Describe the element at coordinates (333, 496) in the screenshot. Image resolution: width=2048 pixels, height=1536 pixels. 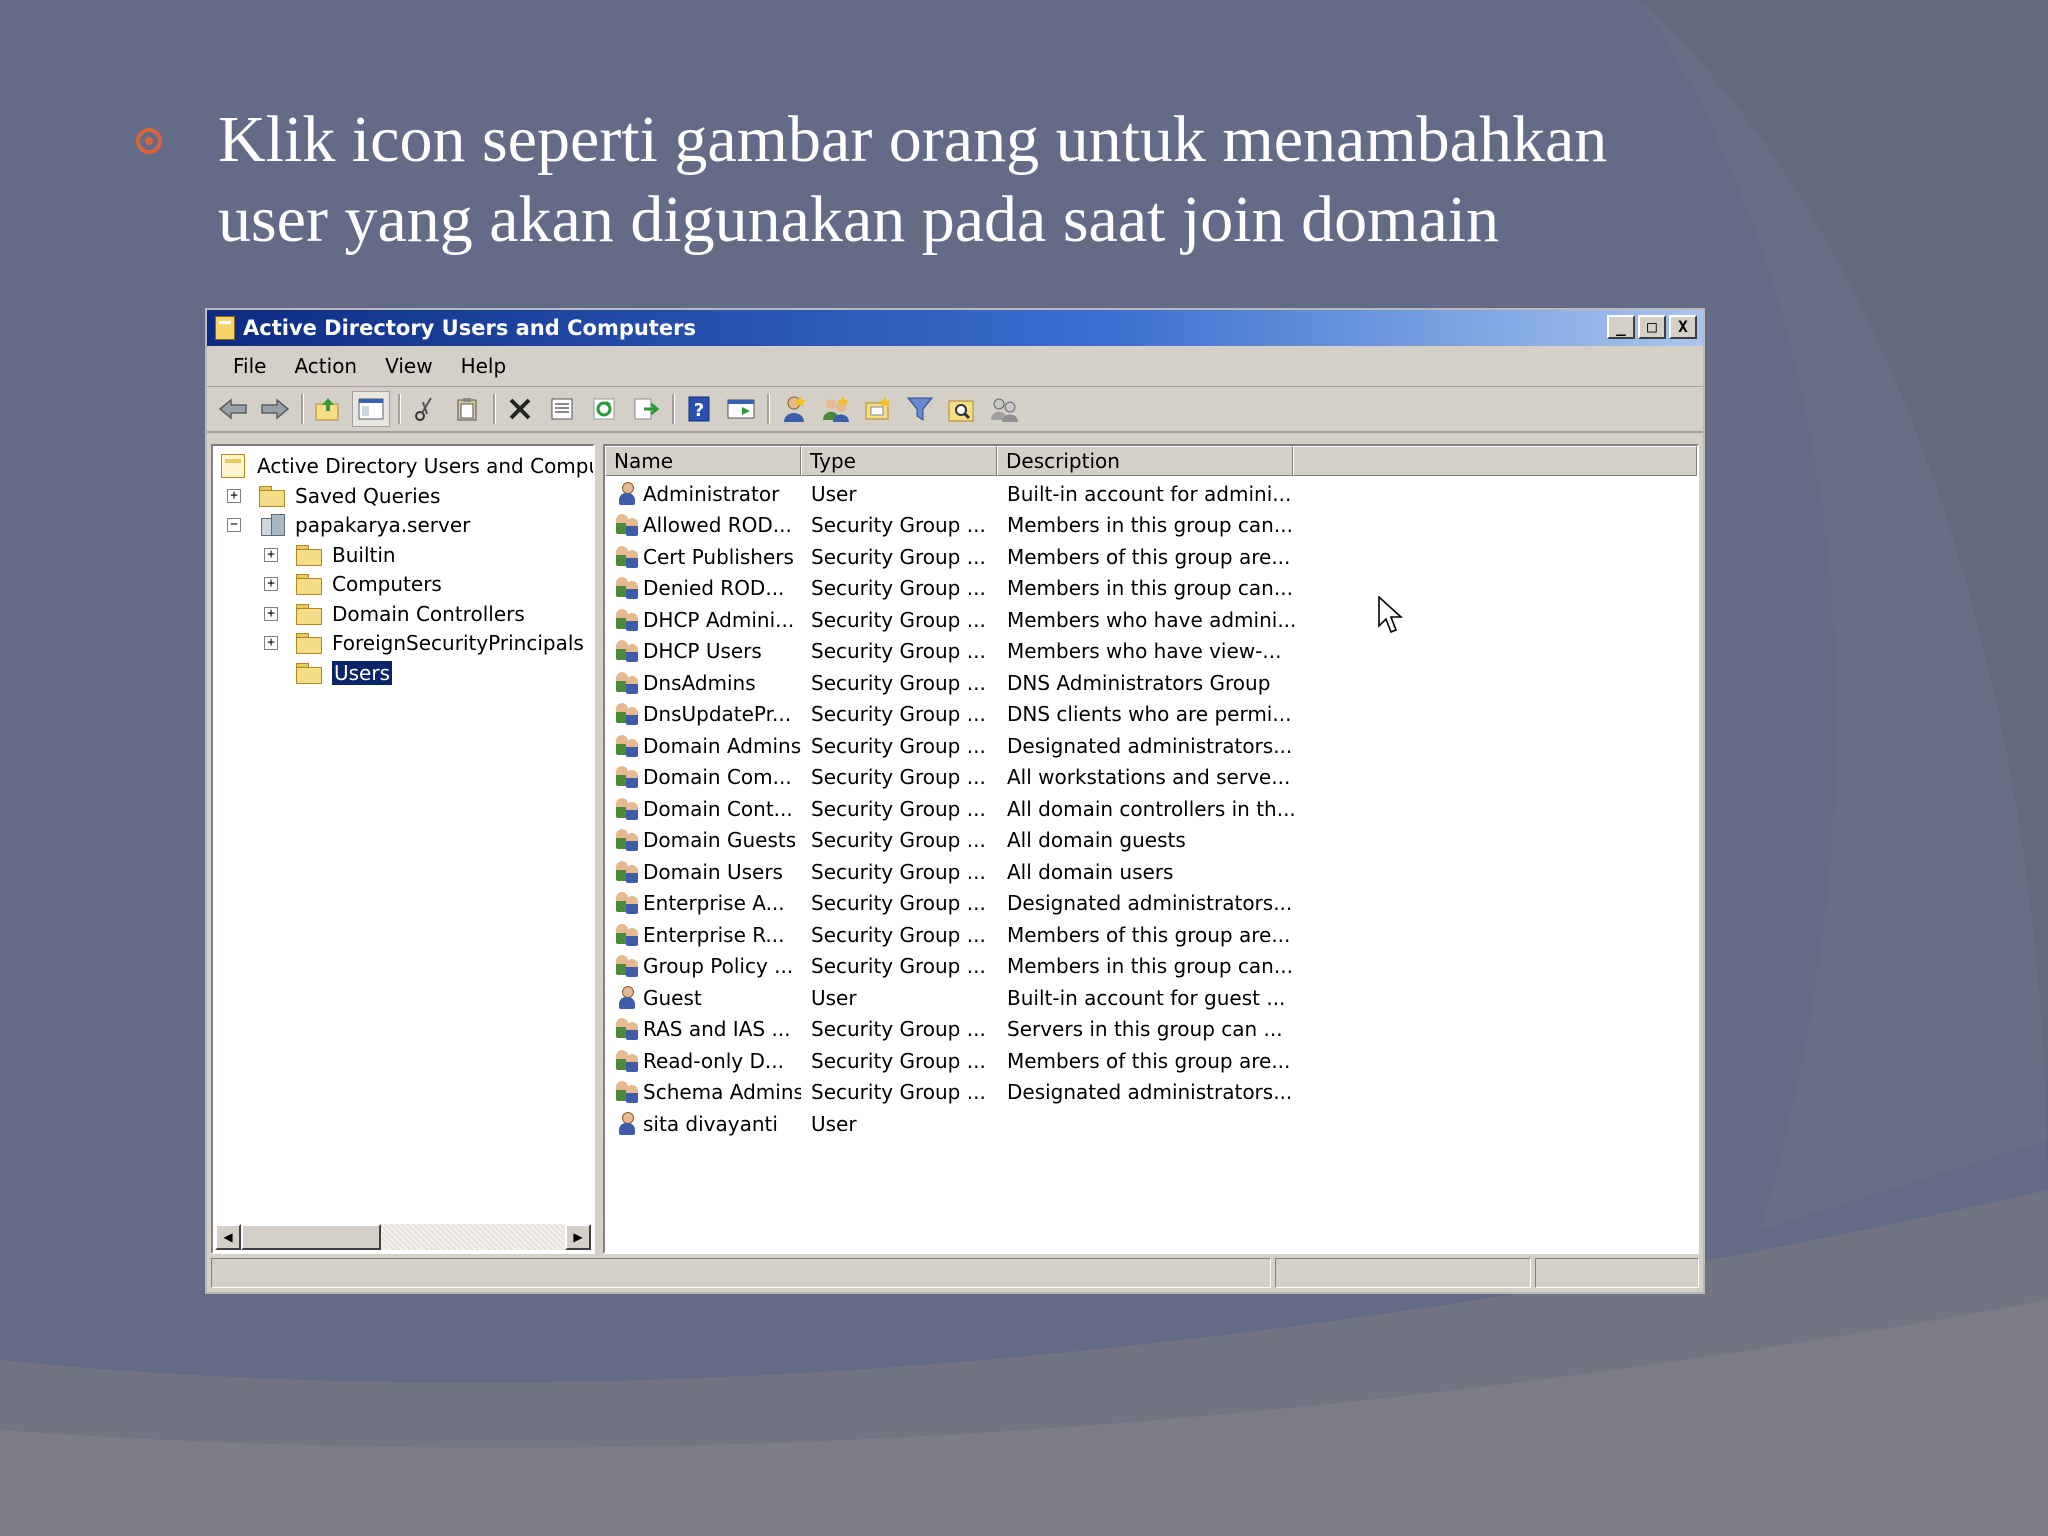
I see `tree-node-saved-queries: + Saved Queries` at that location.